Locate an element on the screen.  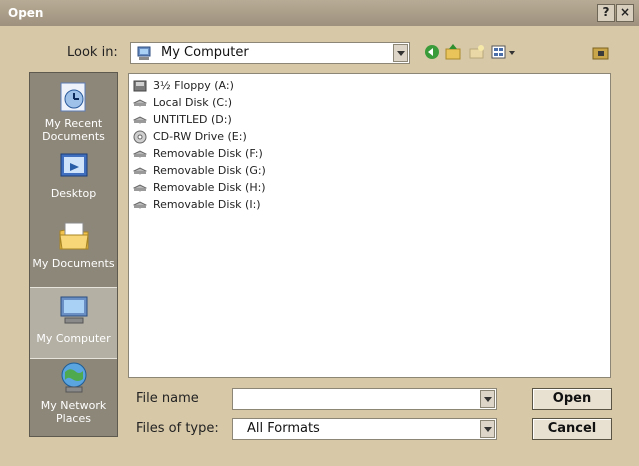
place-label: My Documents is located at coordinates (73, 263).